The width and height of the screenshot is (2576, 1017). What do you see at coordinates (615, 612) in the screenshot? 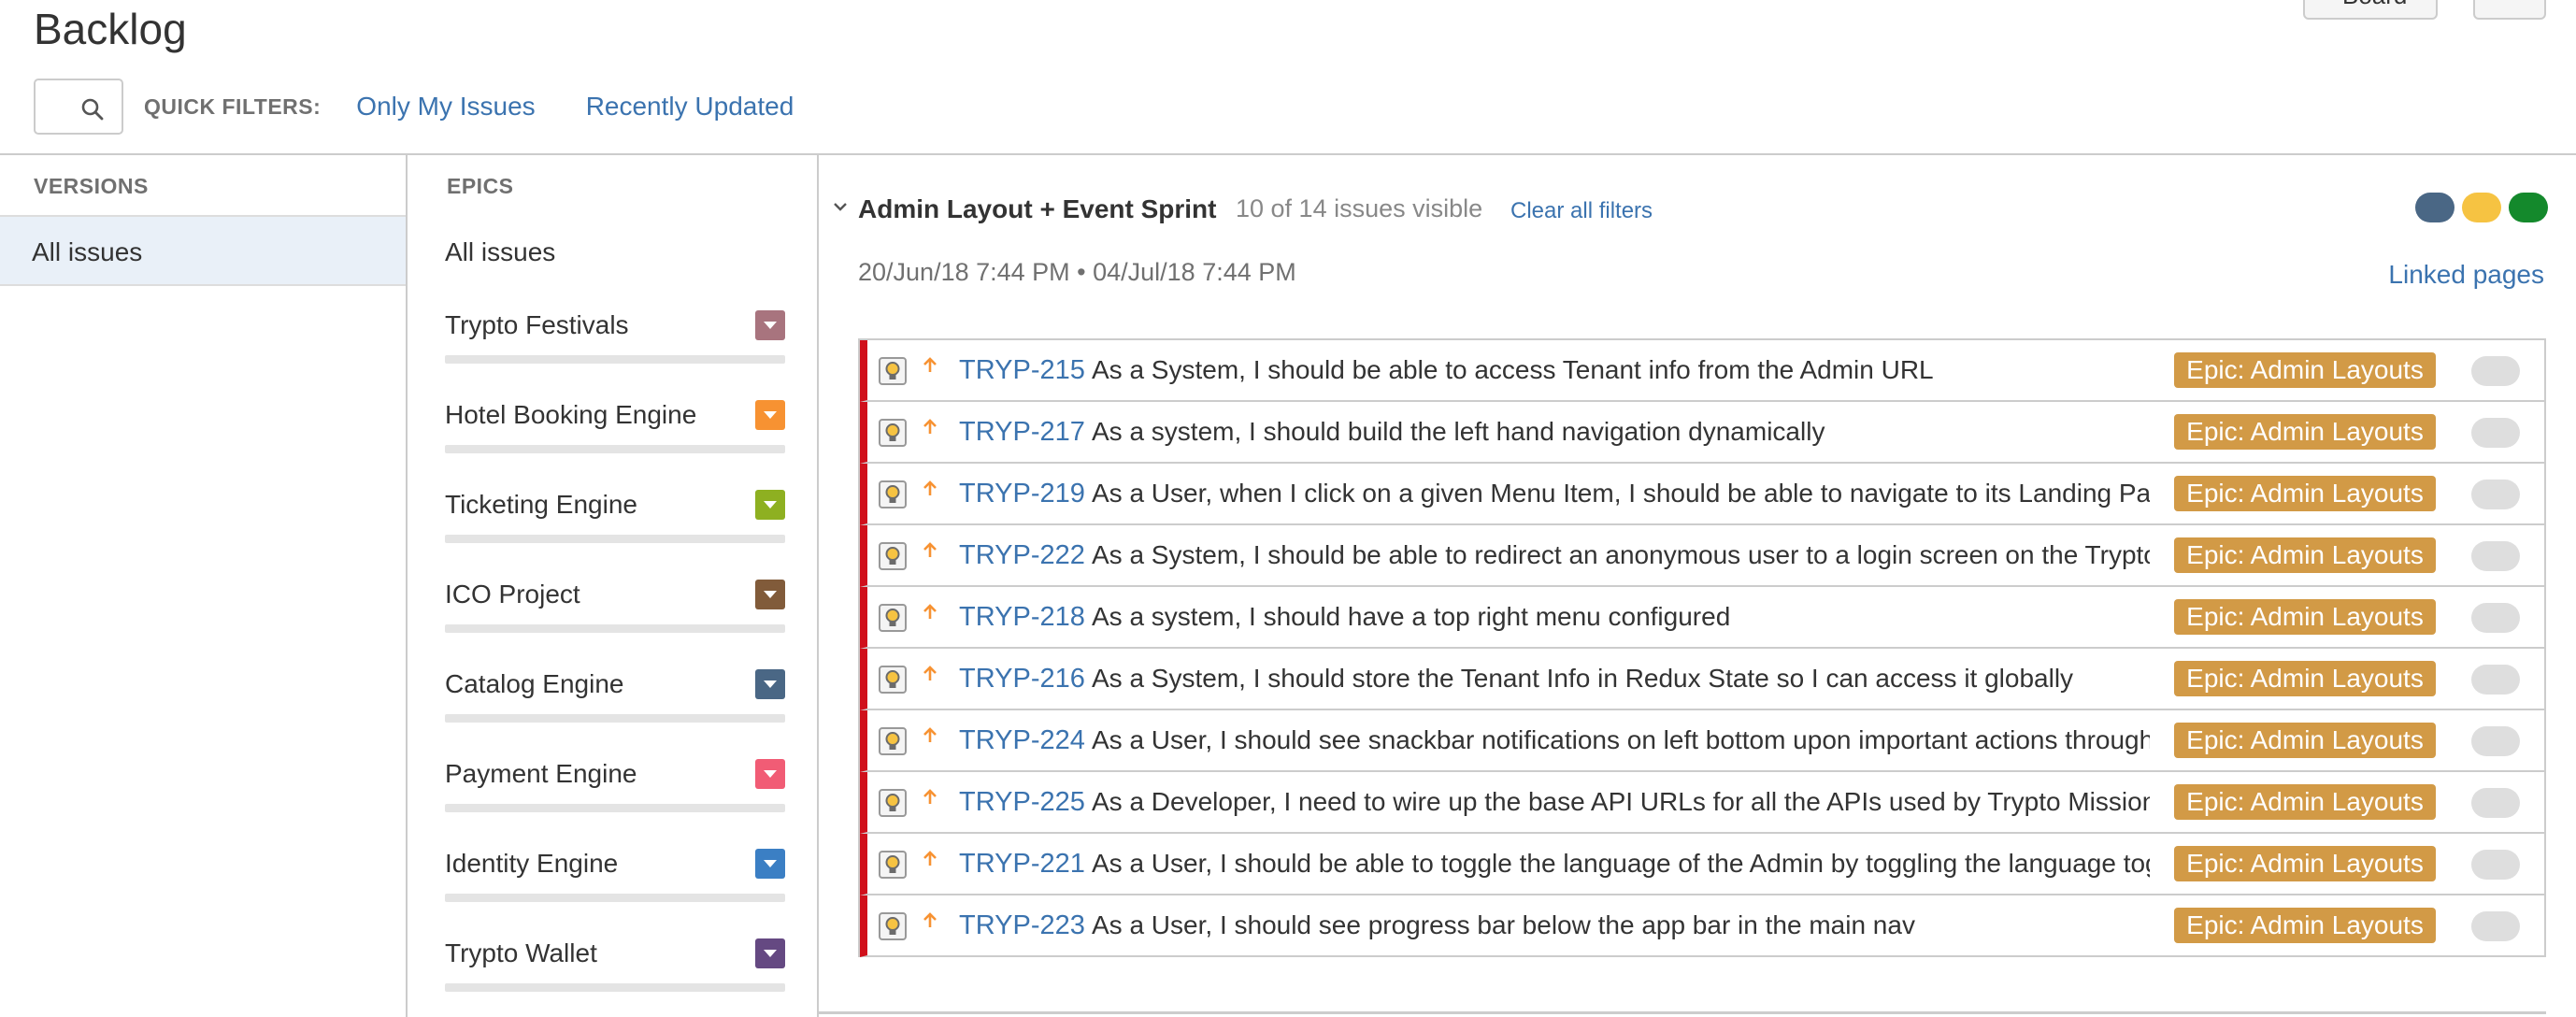
I see `epic-item: ICO Project` at bounding box center [615, 612].